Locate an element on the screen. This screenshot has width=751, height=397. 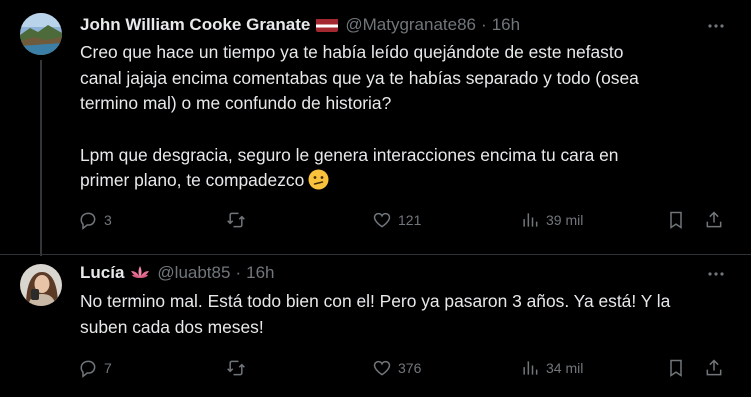
text-line: termino mal) o me confundo de historia? is located at coordinates (236, 103).